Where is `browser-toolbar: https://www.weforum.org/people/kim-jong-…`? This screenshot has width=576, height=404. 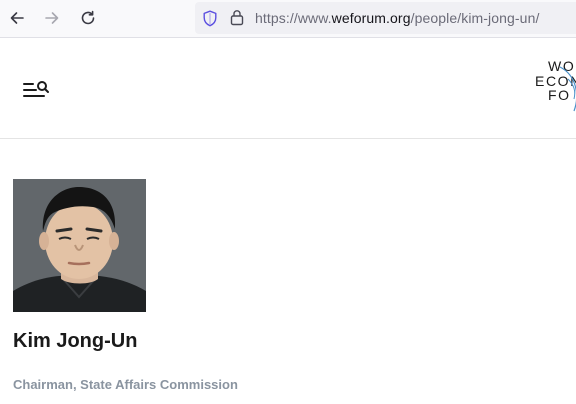 browser-toolbar: https://www.weforum.org/people/kim-jong-… is located at coordinates (288, 19).